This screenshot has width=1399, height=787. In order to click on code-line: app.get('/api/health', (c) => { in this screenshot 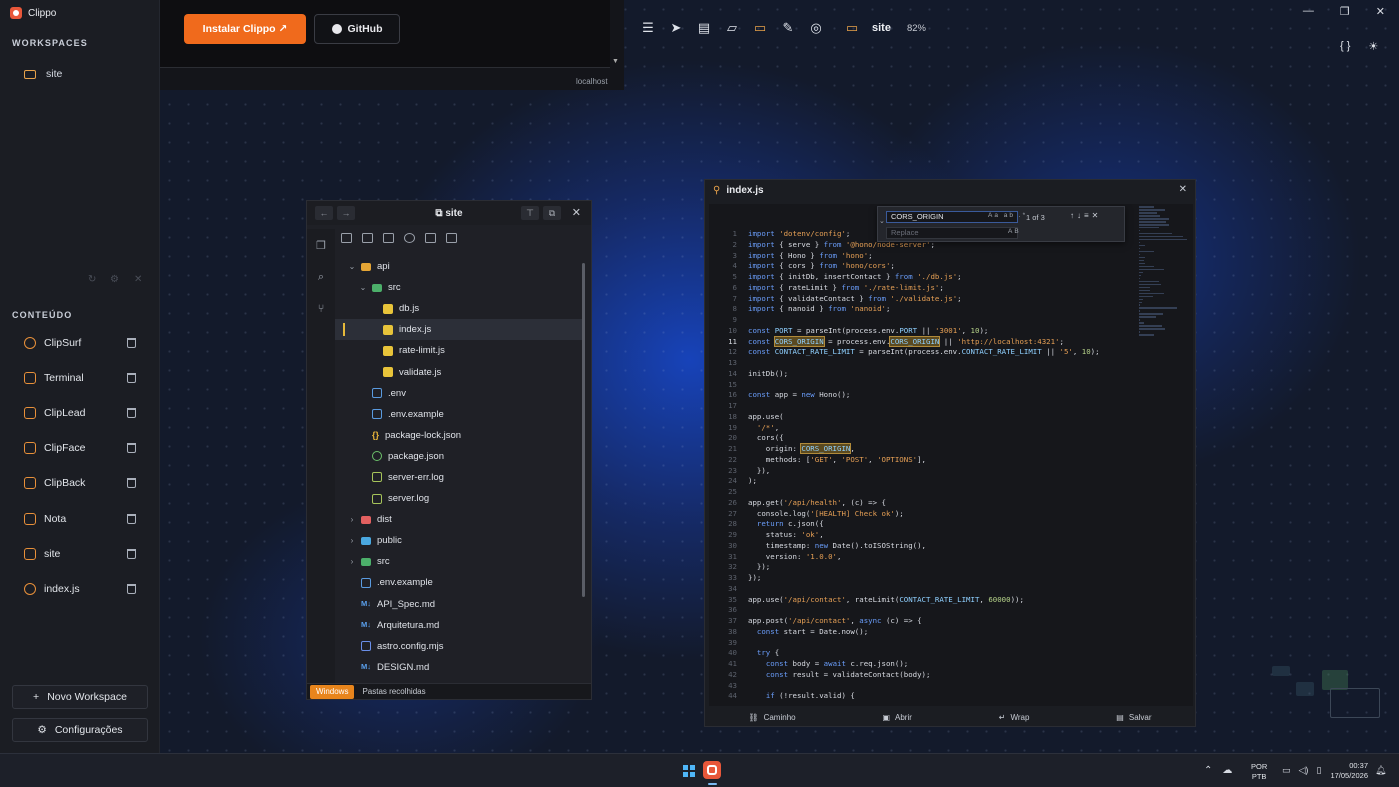, I will do `click(943, 503)`.